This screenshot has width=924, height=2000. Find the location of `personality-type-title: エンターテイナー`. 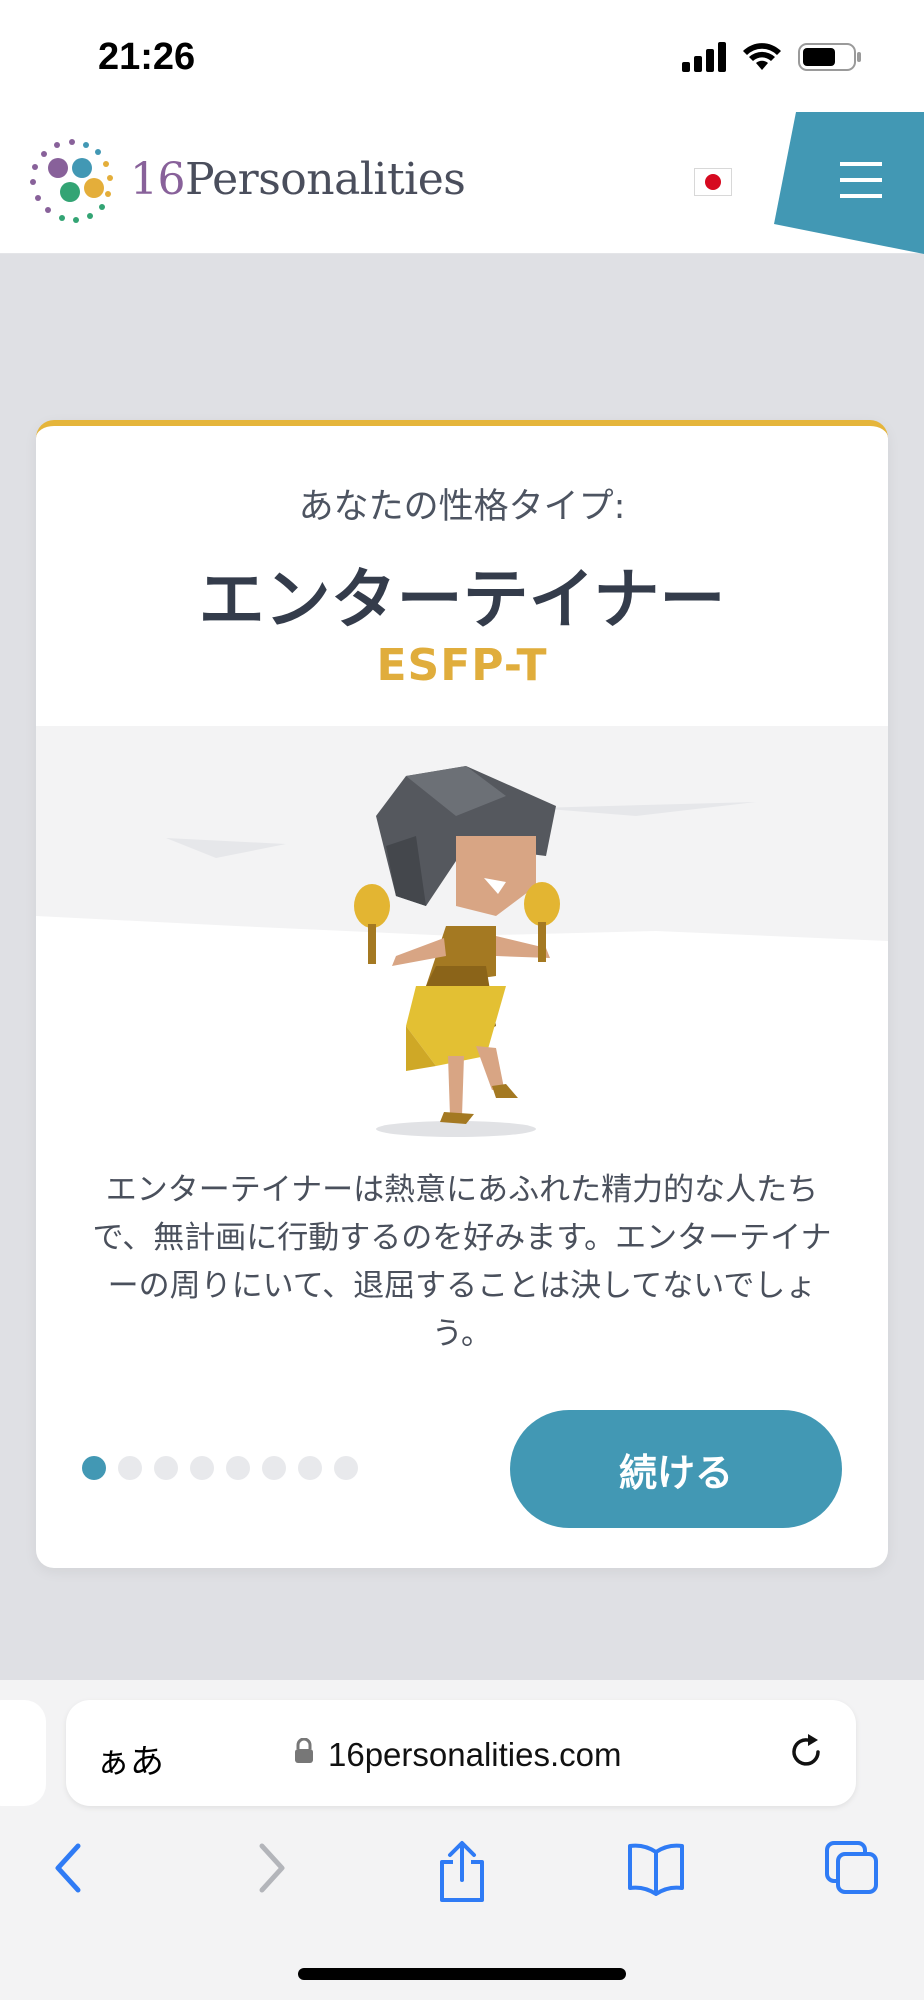

personality-type-title: エンターテイナー is located at coordinates (462, 599).